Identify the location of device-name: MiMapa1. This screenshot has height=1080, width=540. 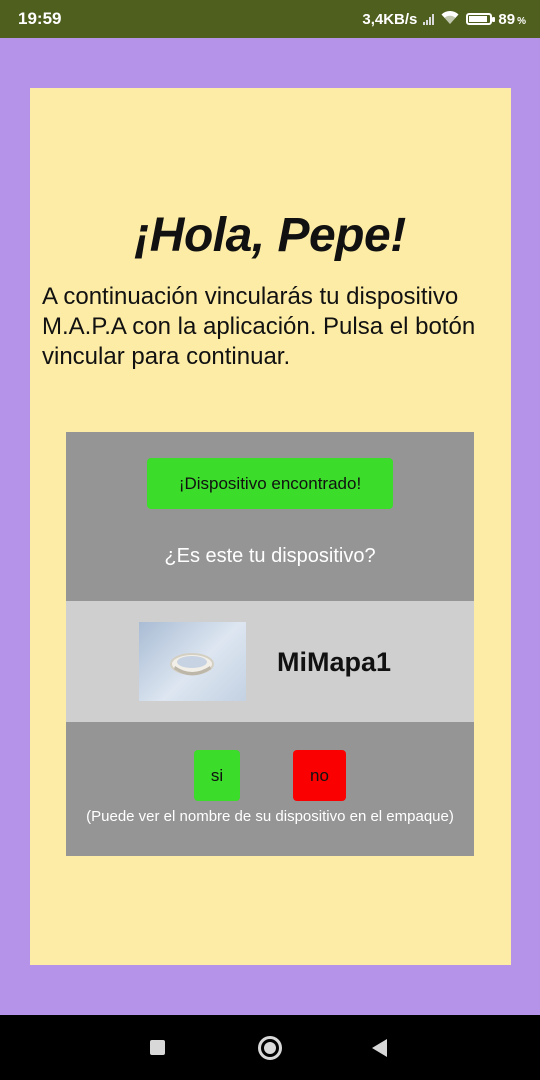
(334, 662).